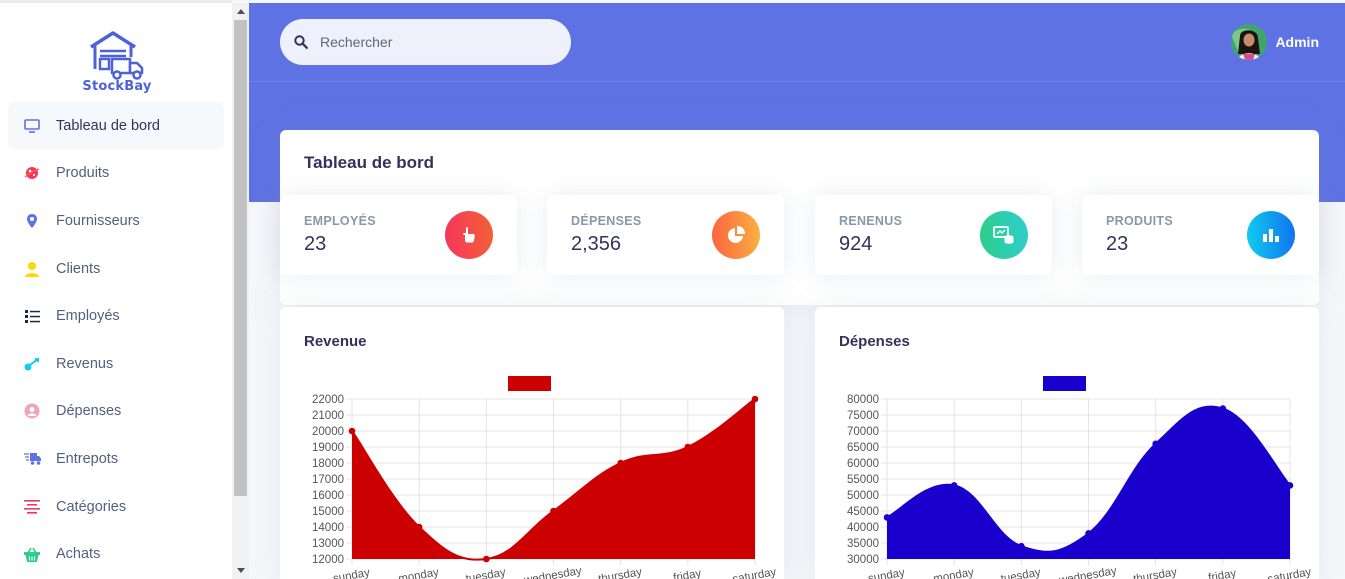 Image resolution: width=1345 pixels, height=579 pixels. I want to click on stat-label: RENENUS, so click(871, 221).